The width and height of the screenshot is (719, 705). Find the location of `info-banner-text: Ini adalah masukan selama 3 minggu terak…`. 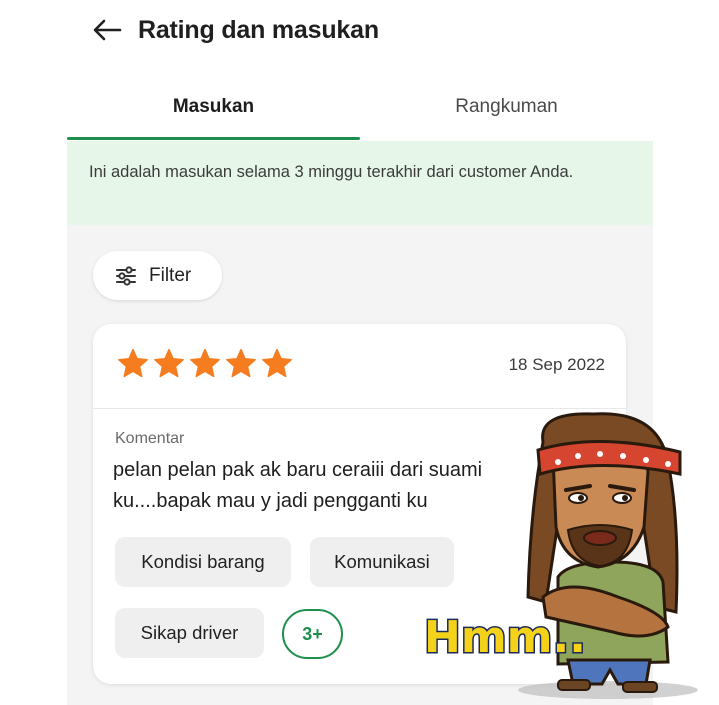

info-banner-text: Ini adalah masukan selama 3 minggu terak… is located at coordinates (331, 172).